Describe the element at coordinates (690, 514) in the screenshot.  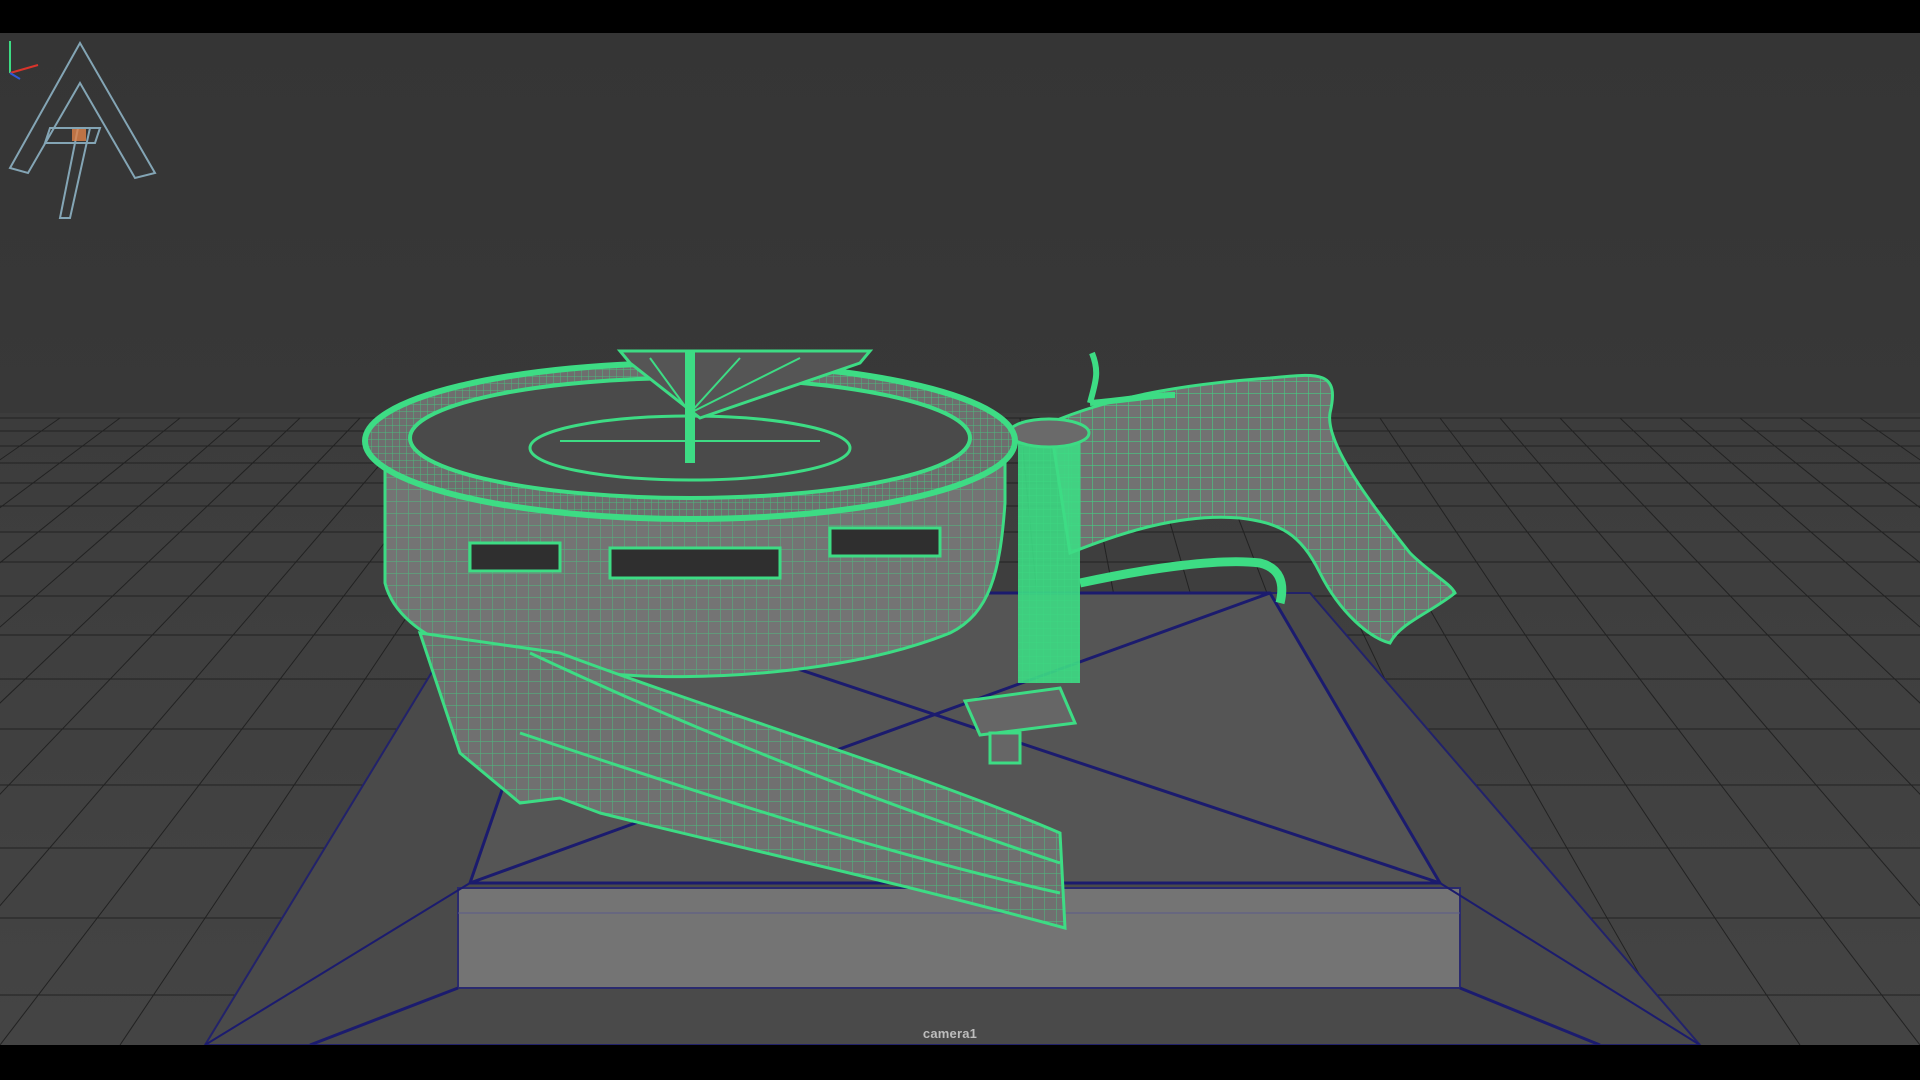
I see `model-rotor-housing` at that location.